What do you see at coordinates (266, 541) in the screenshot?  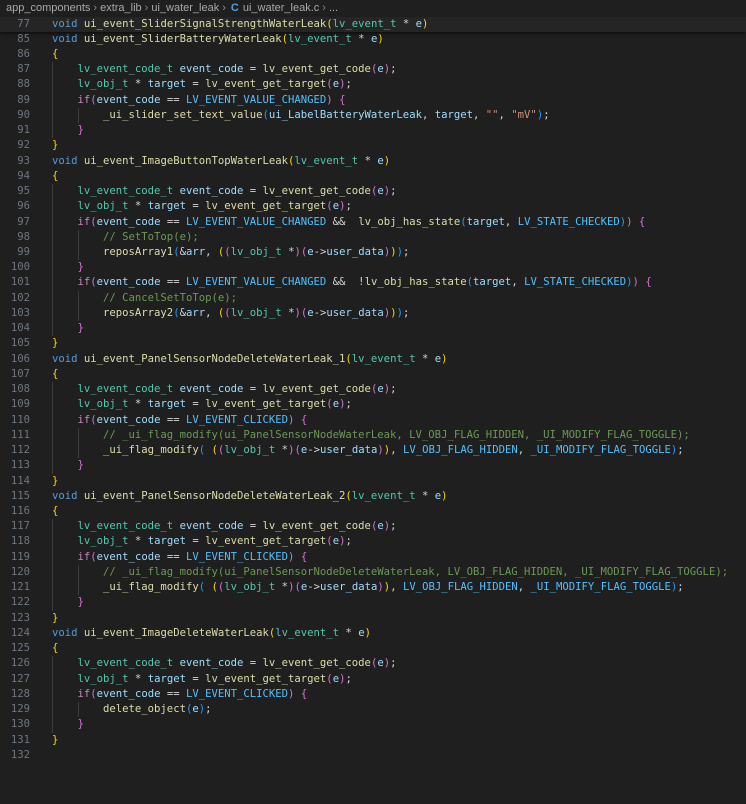 I see `code-token: lv_event_get_target` at bounding box center [266, 541].